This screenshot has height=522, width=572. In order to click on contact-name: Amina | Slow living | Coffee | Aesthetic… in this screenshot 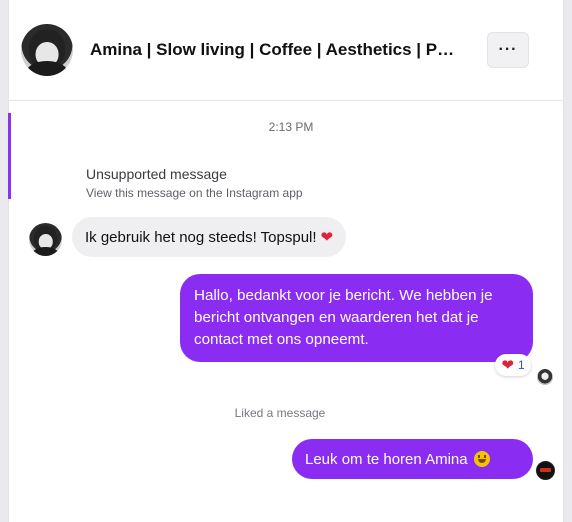, I will do `click(275, 51)`.